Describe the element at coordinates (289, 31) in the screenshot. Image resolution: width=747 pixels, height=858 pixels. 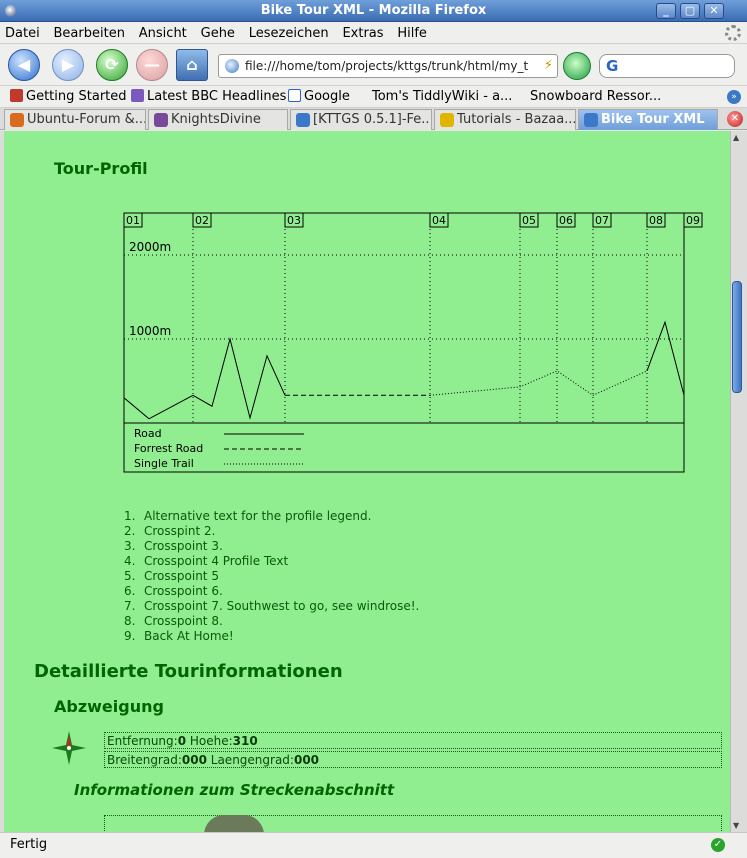
I see `menu-lesezeichen: Lesezeichen` at that location.